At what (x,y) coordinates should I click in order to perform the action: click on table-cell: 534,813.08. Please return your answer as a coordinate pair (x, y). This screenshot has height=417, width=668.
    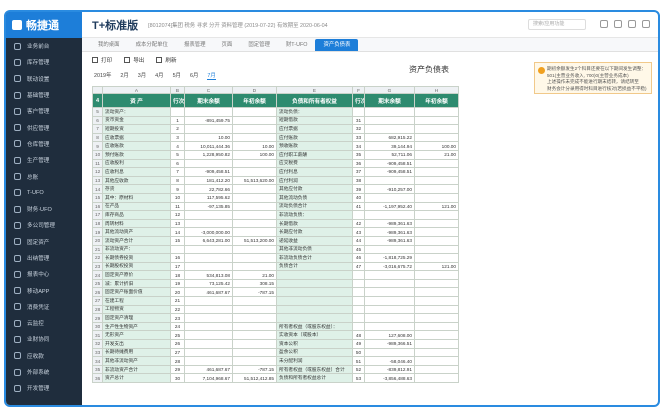
    Looking at the image, I should click on (208, 275).